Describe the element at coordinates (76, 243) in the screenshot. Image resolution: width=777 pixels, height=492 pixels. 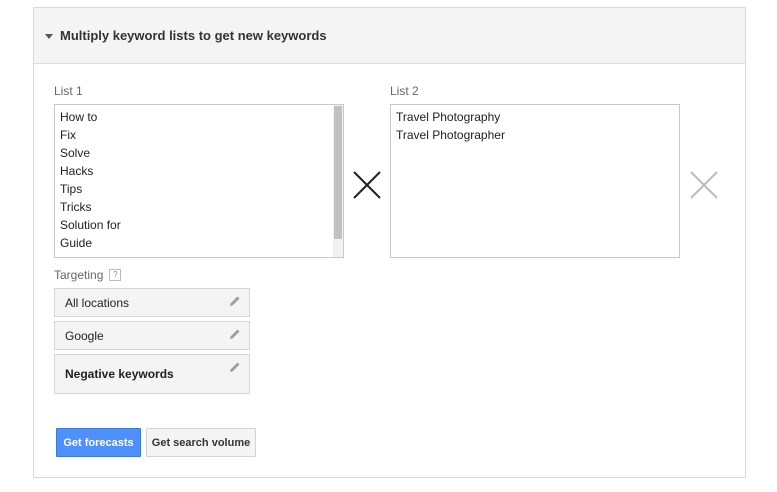
I see `list-item: Guide` at that location.